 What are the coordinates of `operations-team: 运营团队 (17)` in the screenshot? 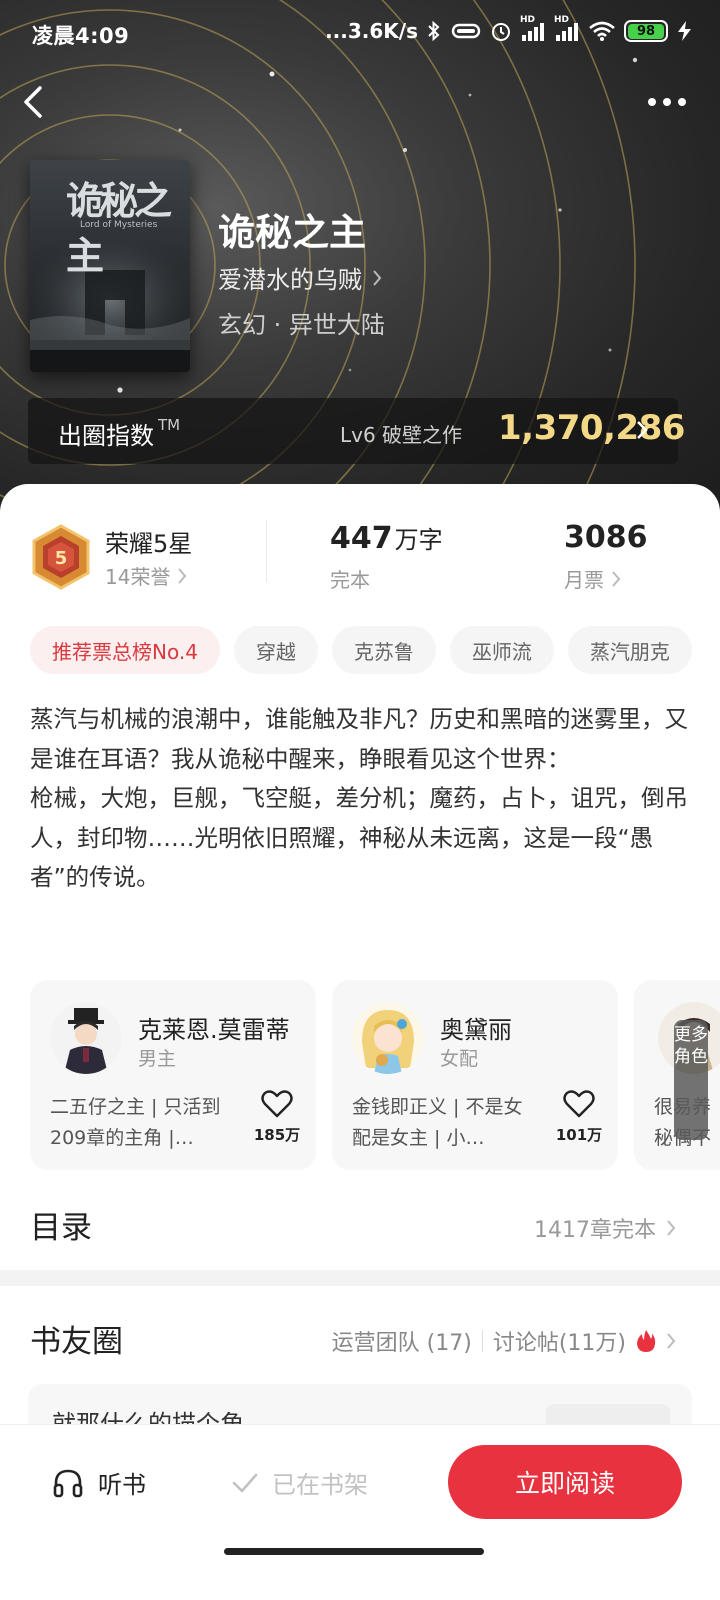 It's located at (402, 1341).